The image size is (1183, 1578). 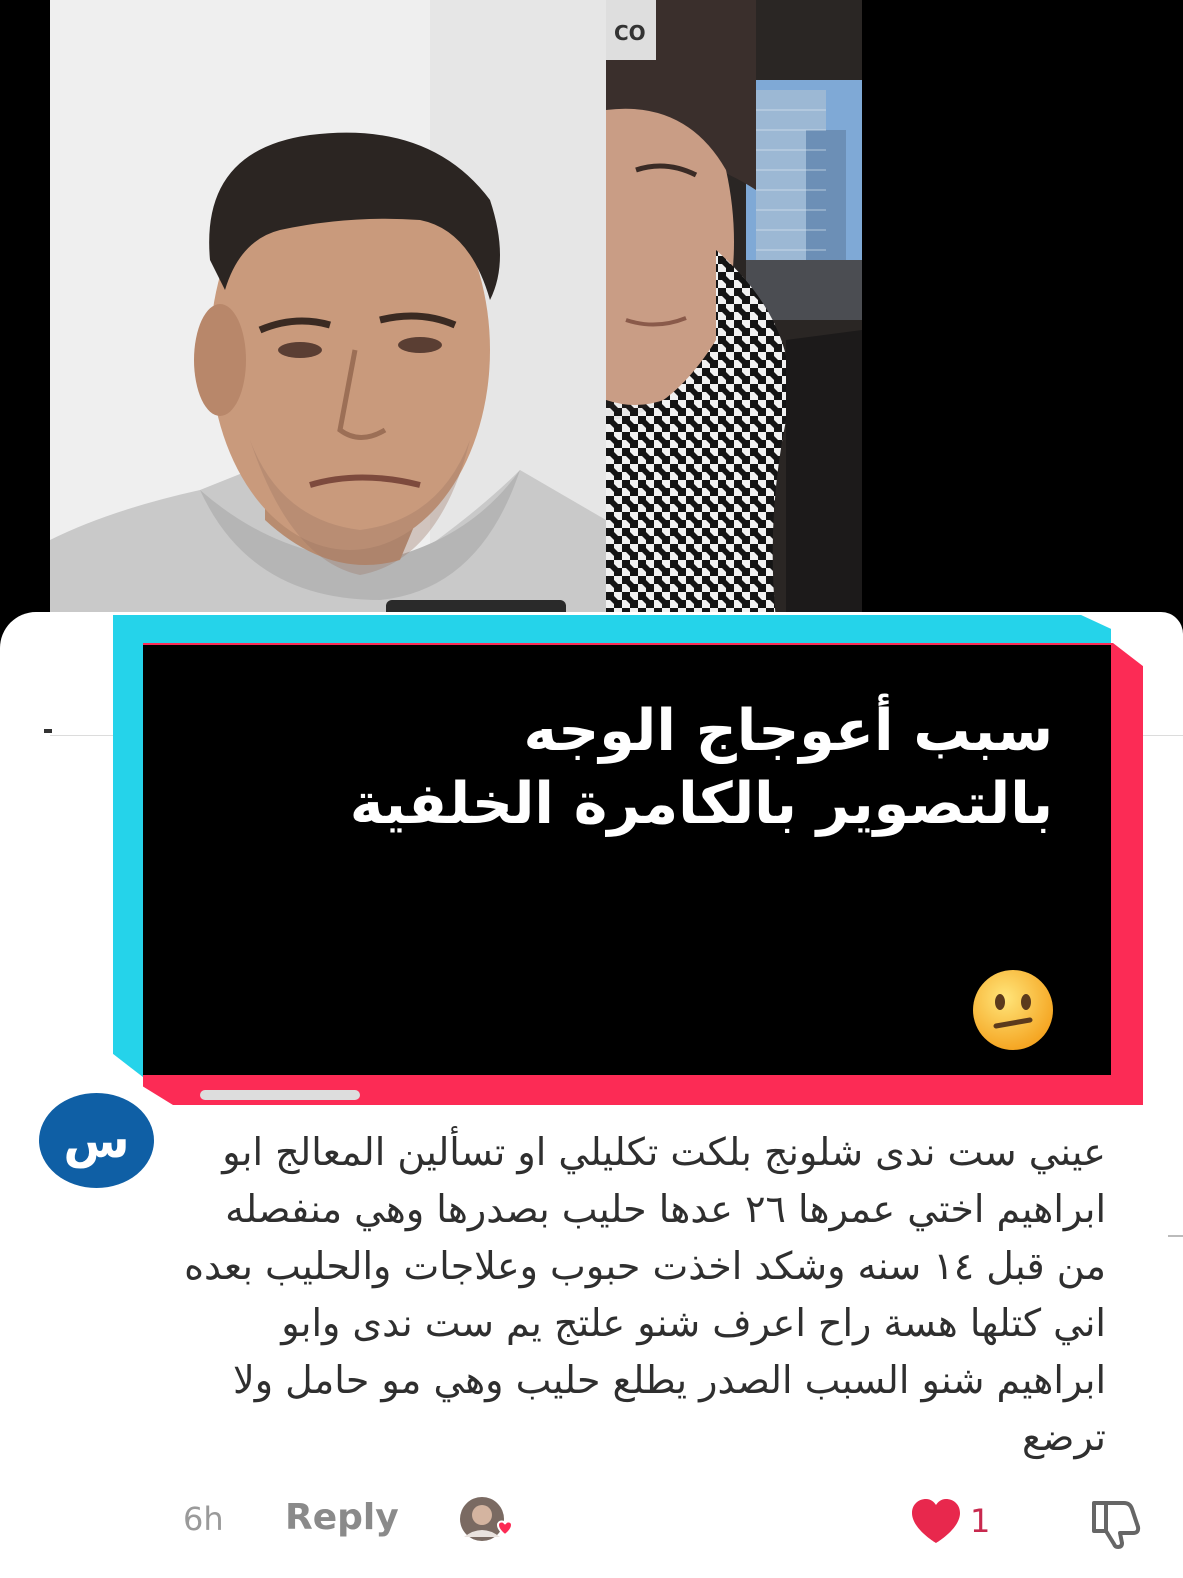 What do you see at coordinates (280, 1095) in the screenshot?
I see `comment-username-faded` at bounding box center [280, 1095].